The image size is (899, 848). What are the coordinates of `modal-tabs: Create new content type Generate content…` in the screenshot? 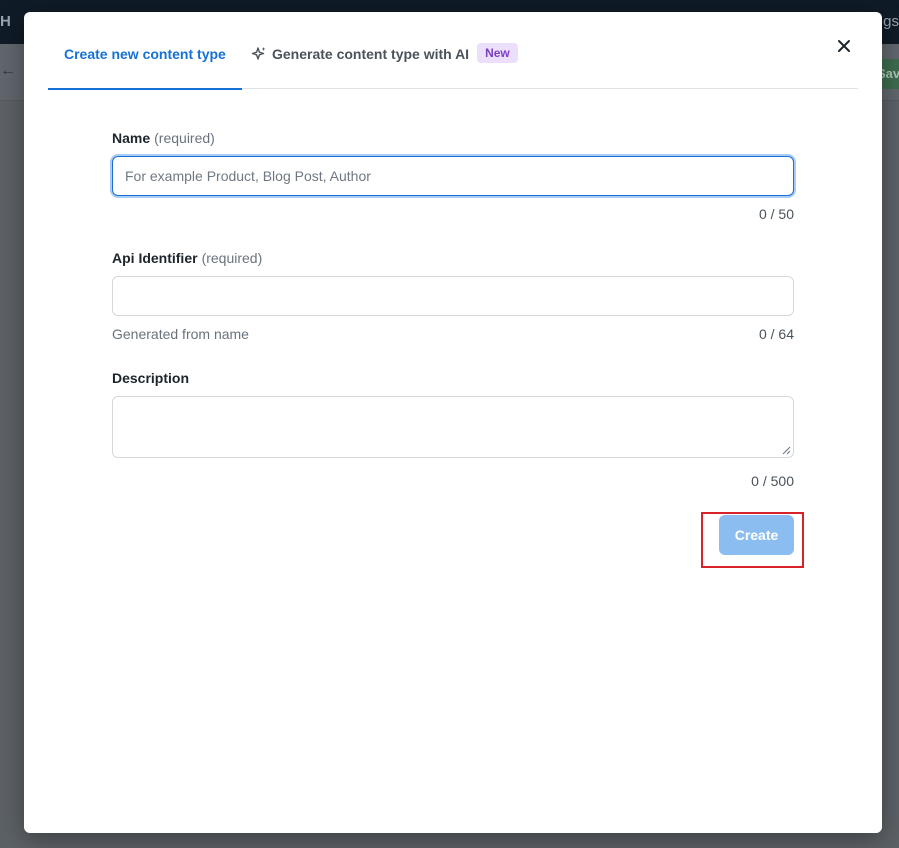 It's located at (453, 65).